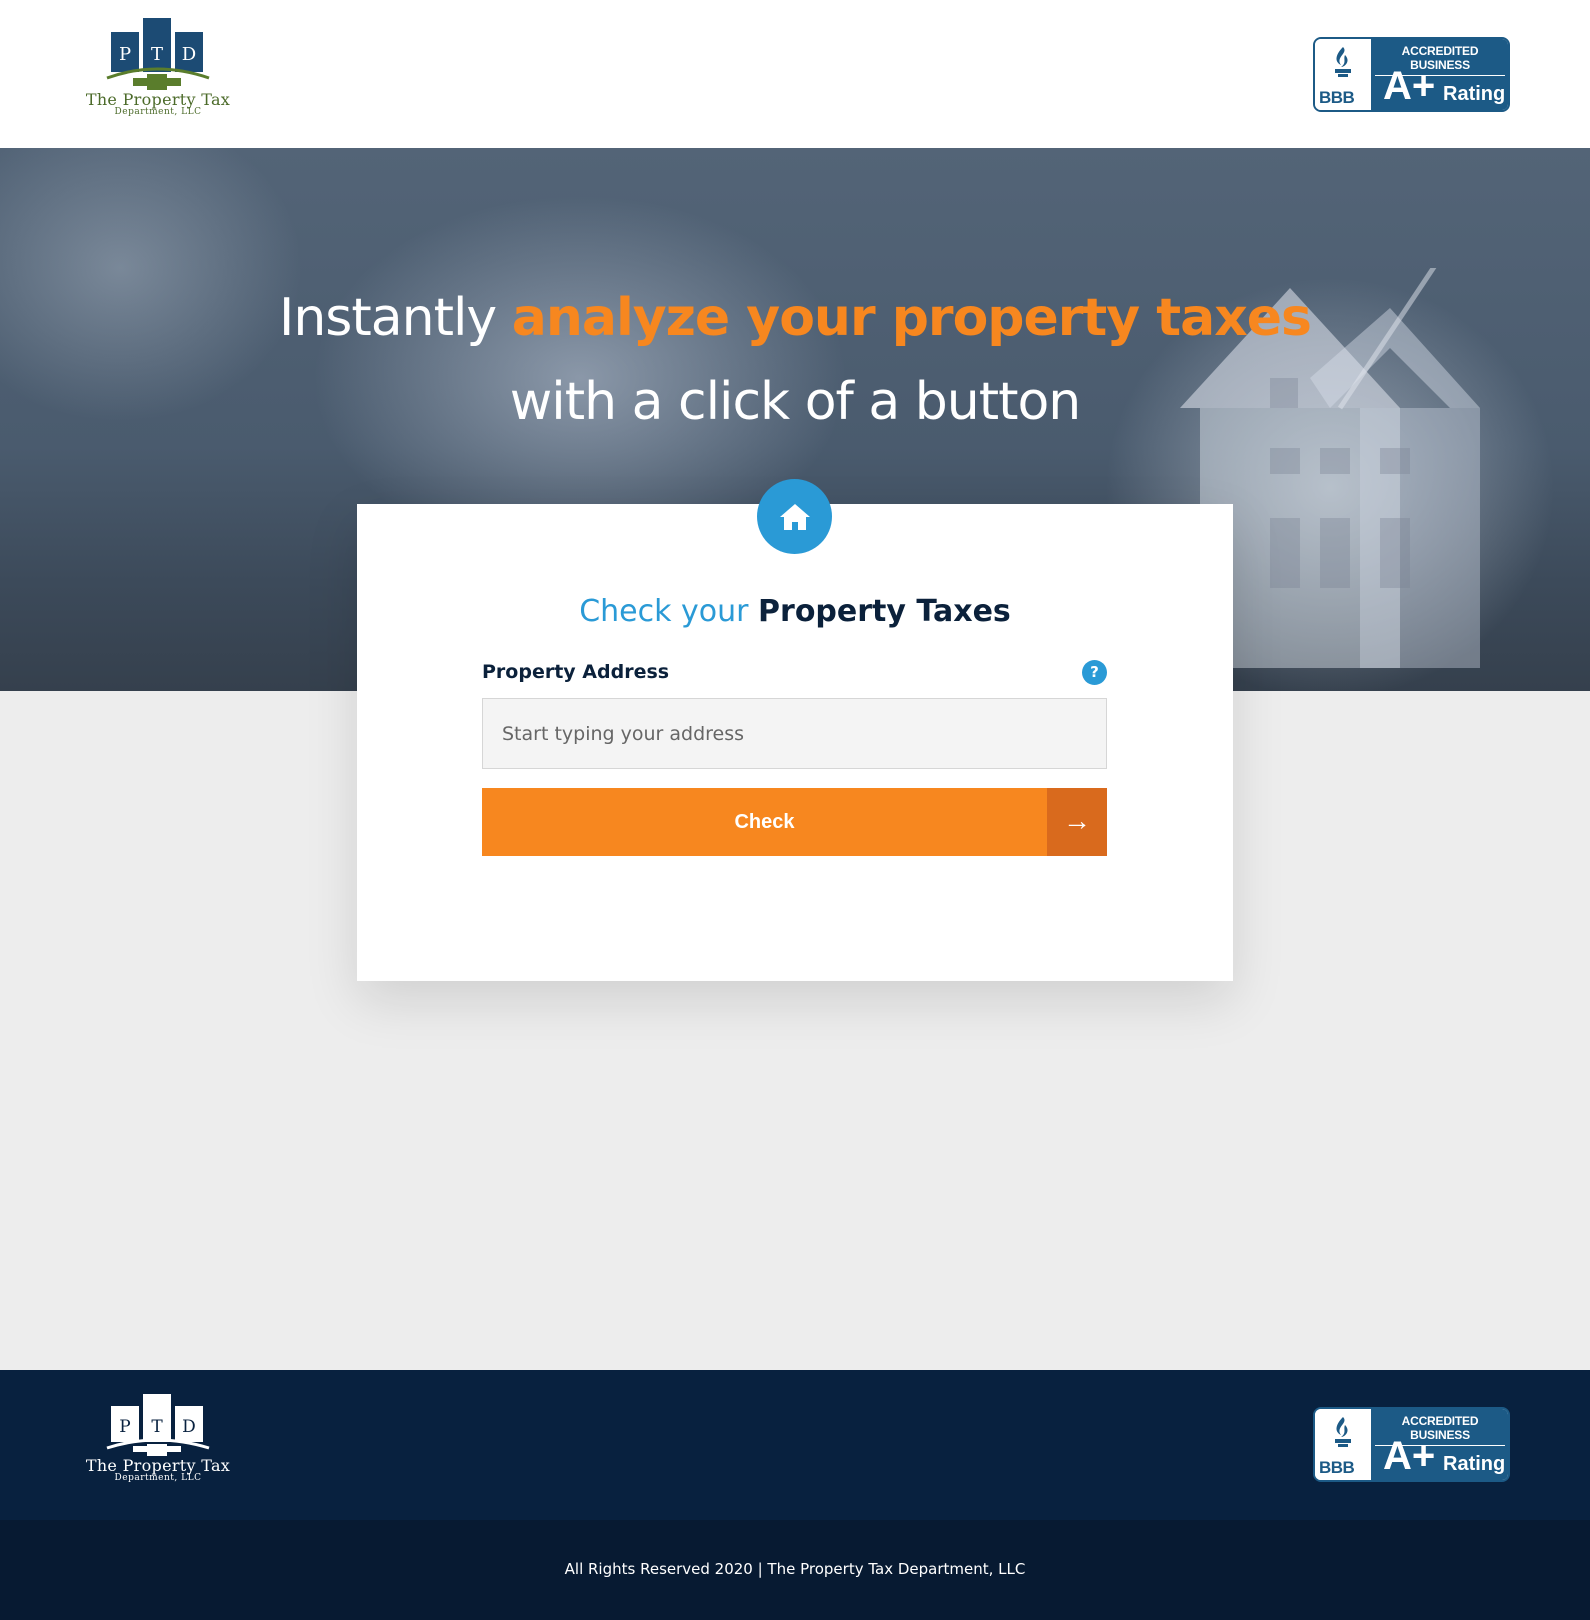 The height and width of the screenshot is (1620, 1590). What do you see at coordinates (664, 611) in the screenshot?
I see `form-title-light: Check your` at bounding box center [664, 611].